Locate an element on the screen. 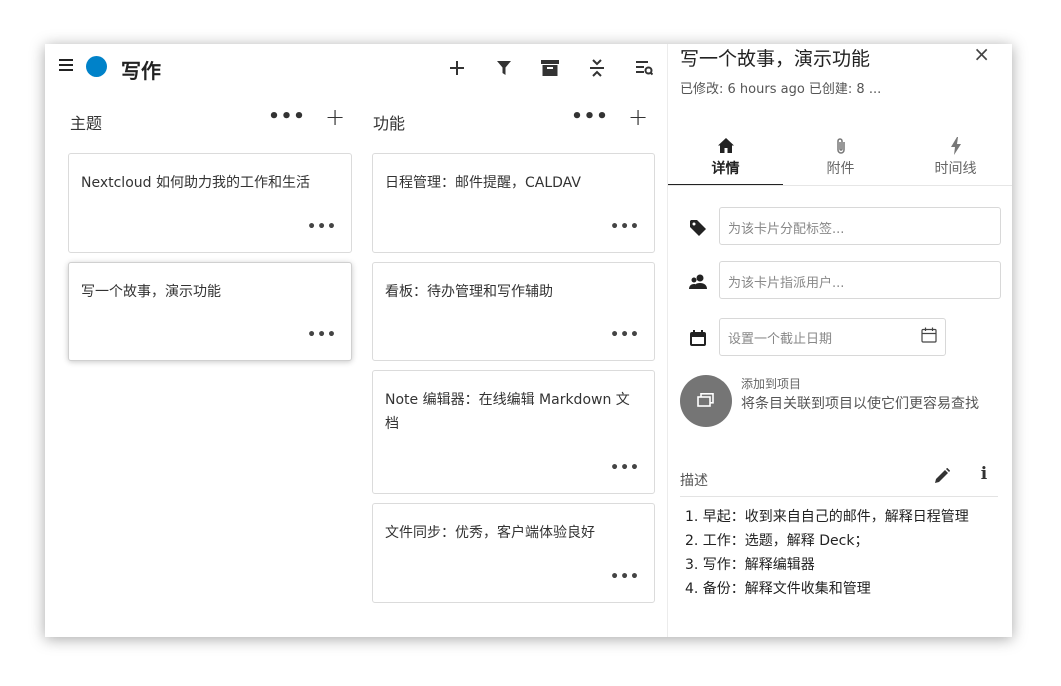  tabs-divider is located at coordinates (840, 185).